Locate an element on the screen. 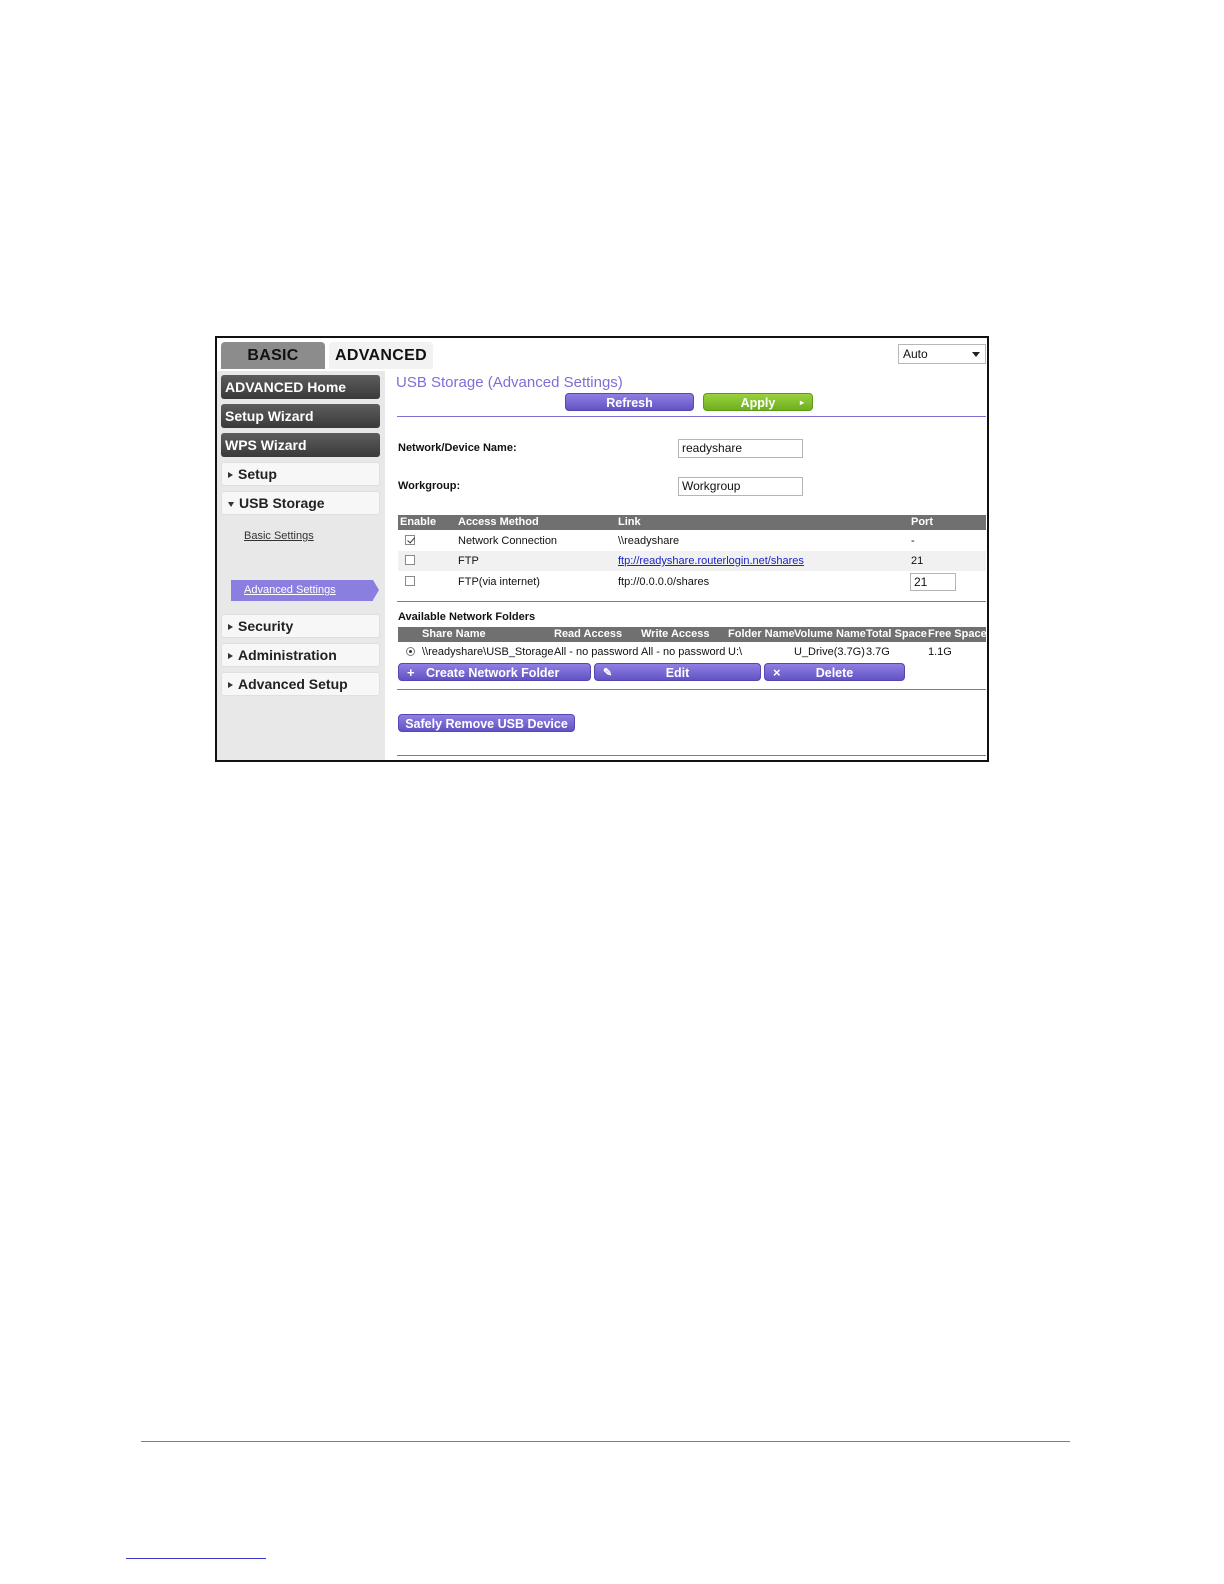 The image size is (1224, 1584). delete-label: Delete is located at coordinates (834, 673).